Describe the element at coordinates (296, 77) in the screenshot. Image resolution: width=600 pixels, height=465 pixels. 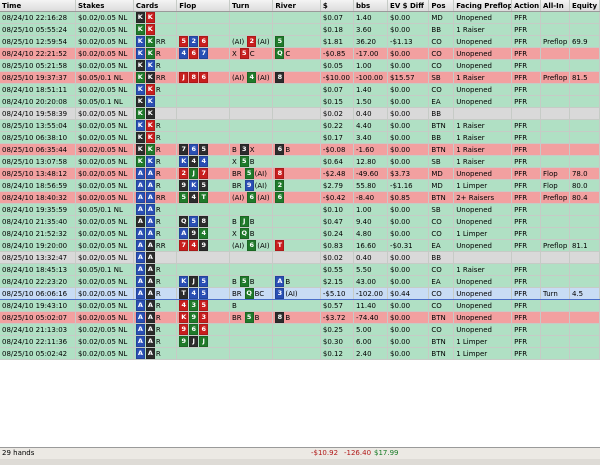
I see `river-cell: 8` at that location.